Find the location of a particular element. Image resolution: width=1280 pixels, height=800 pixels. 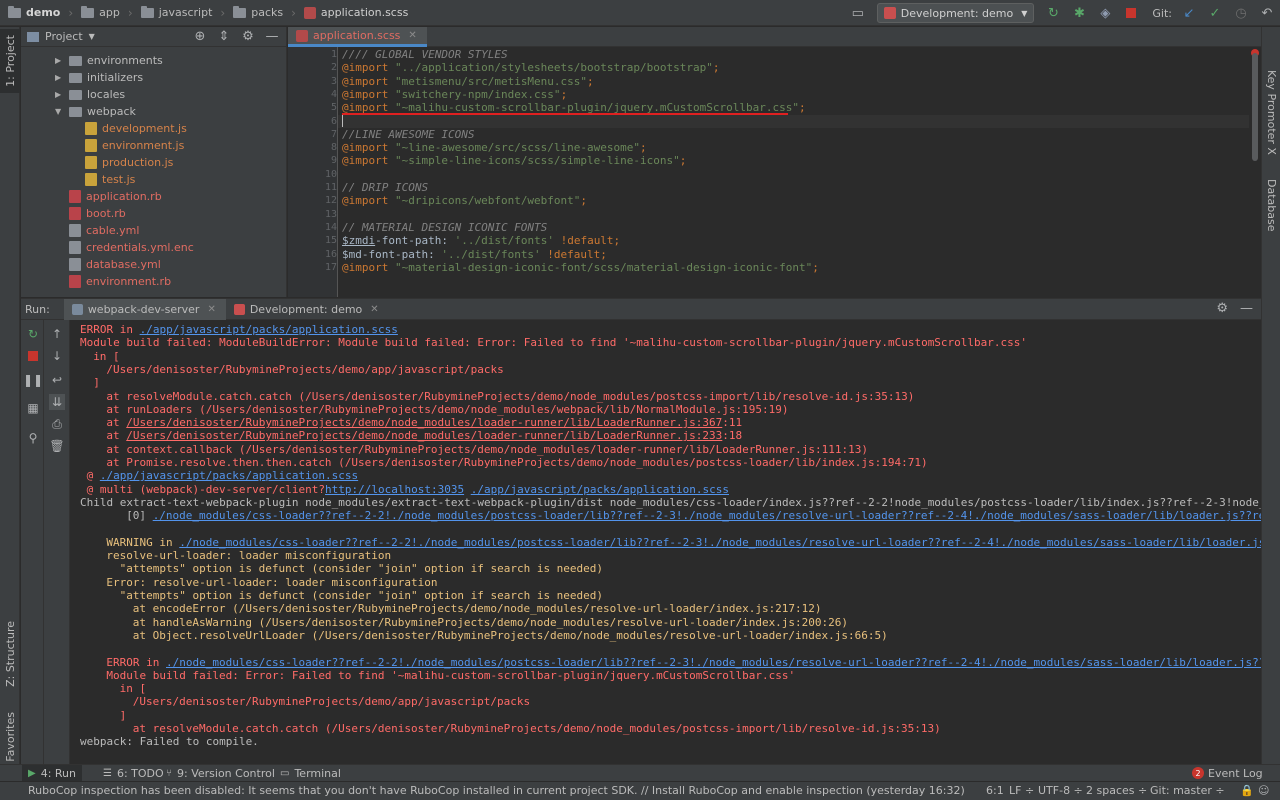

vcs-history-icon: ◷ is located at coordinates (1241, 13).